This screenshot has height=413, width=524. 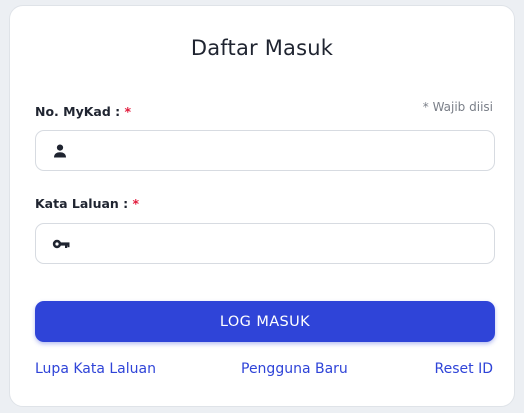 I want to click on forgot-password-link: Lupa Kata Laluan, so click(x=95, y=369).